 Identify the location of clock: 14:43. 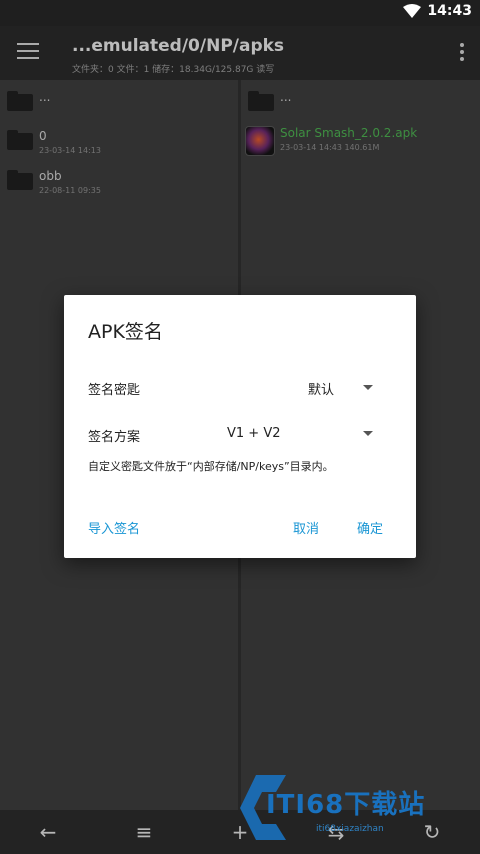
(449, 11).